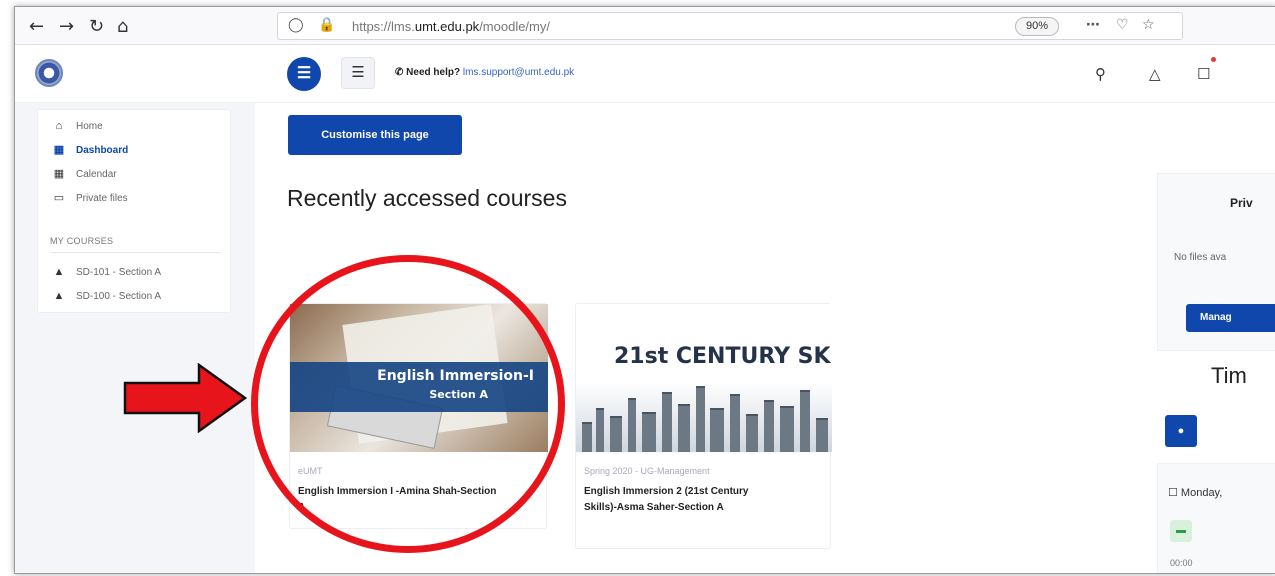 This screenshot has width=1275, height=576. I want to click on more-icon: ⋯, so click(1093, 25).